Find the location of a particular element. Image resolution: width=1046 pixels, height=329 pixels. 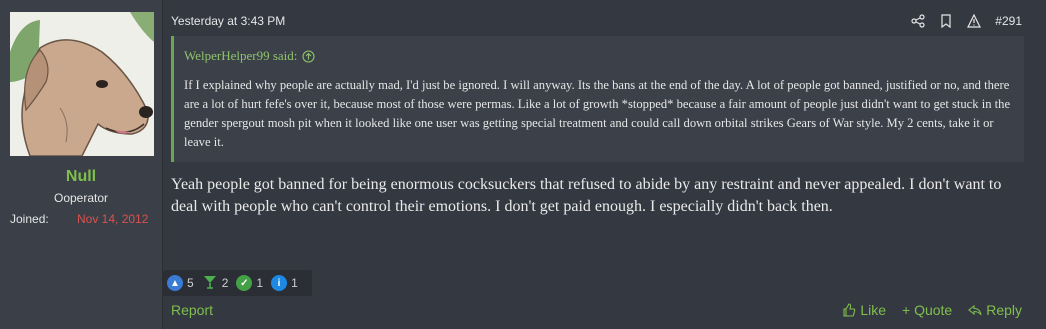

cocktail-icon is located at coordinates (210, 283).